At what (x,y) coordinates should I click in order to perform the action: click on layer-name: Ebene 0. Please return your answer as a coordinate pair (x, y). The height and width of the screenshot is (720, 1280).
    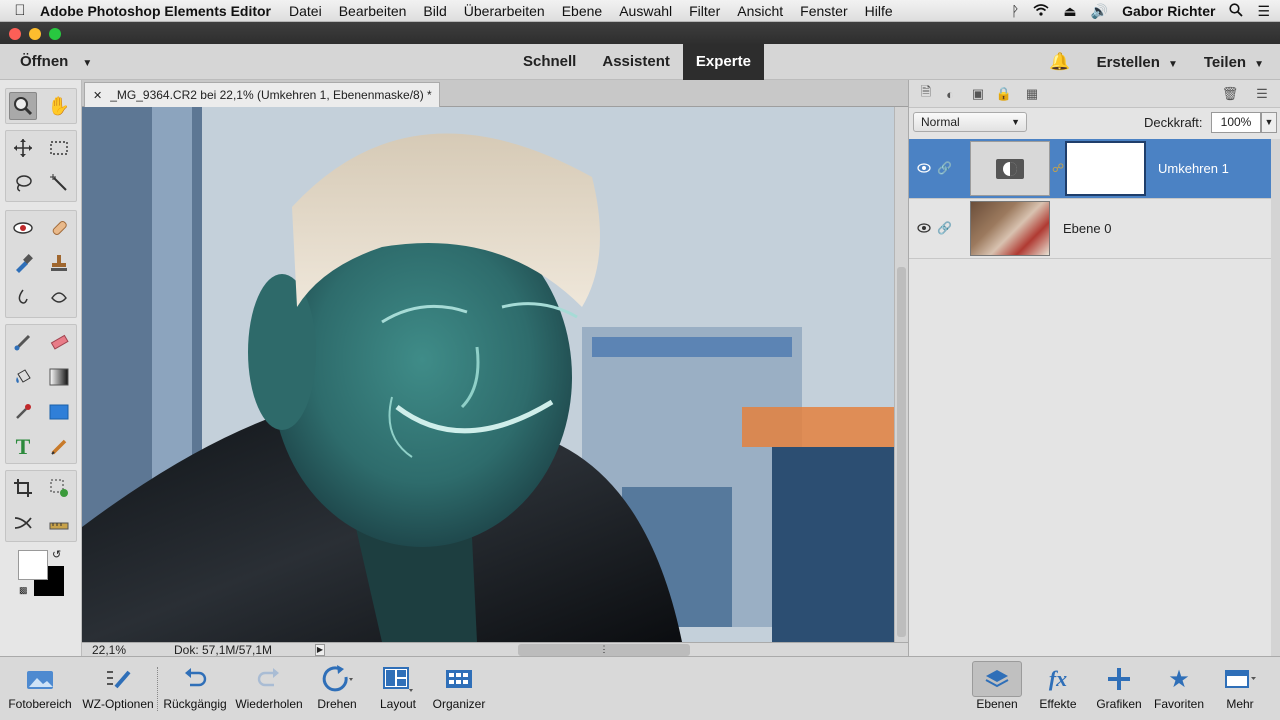
    Looking at the image, I should click on (1087, 228).